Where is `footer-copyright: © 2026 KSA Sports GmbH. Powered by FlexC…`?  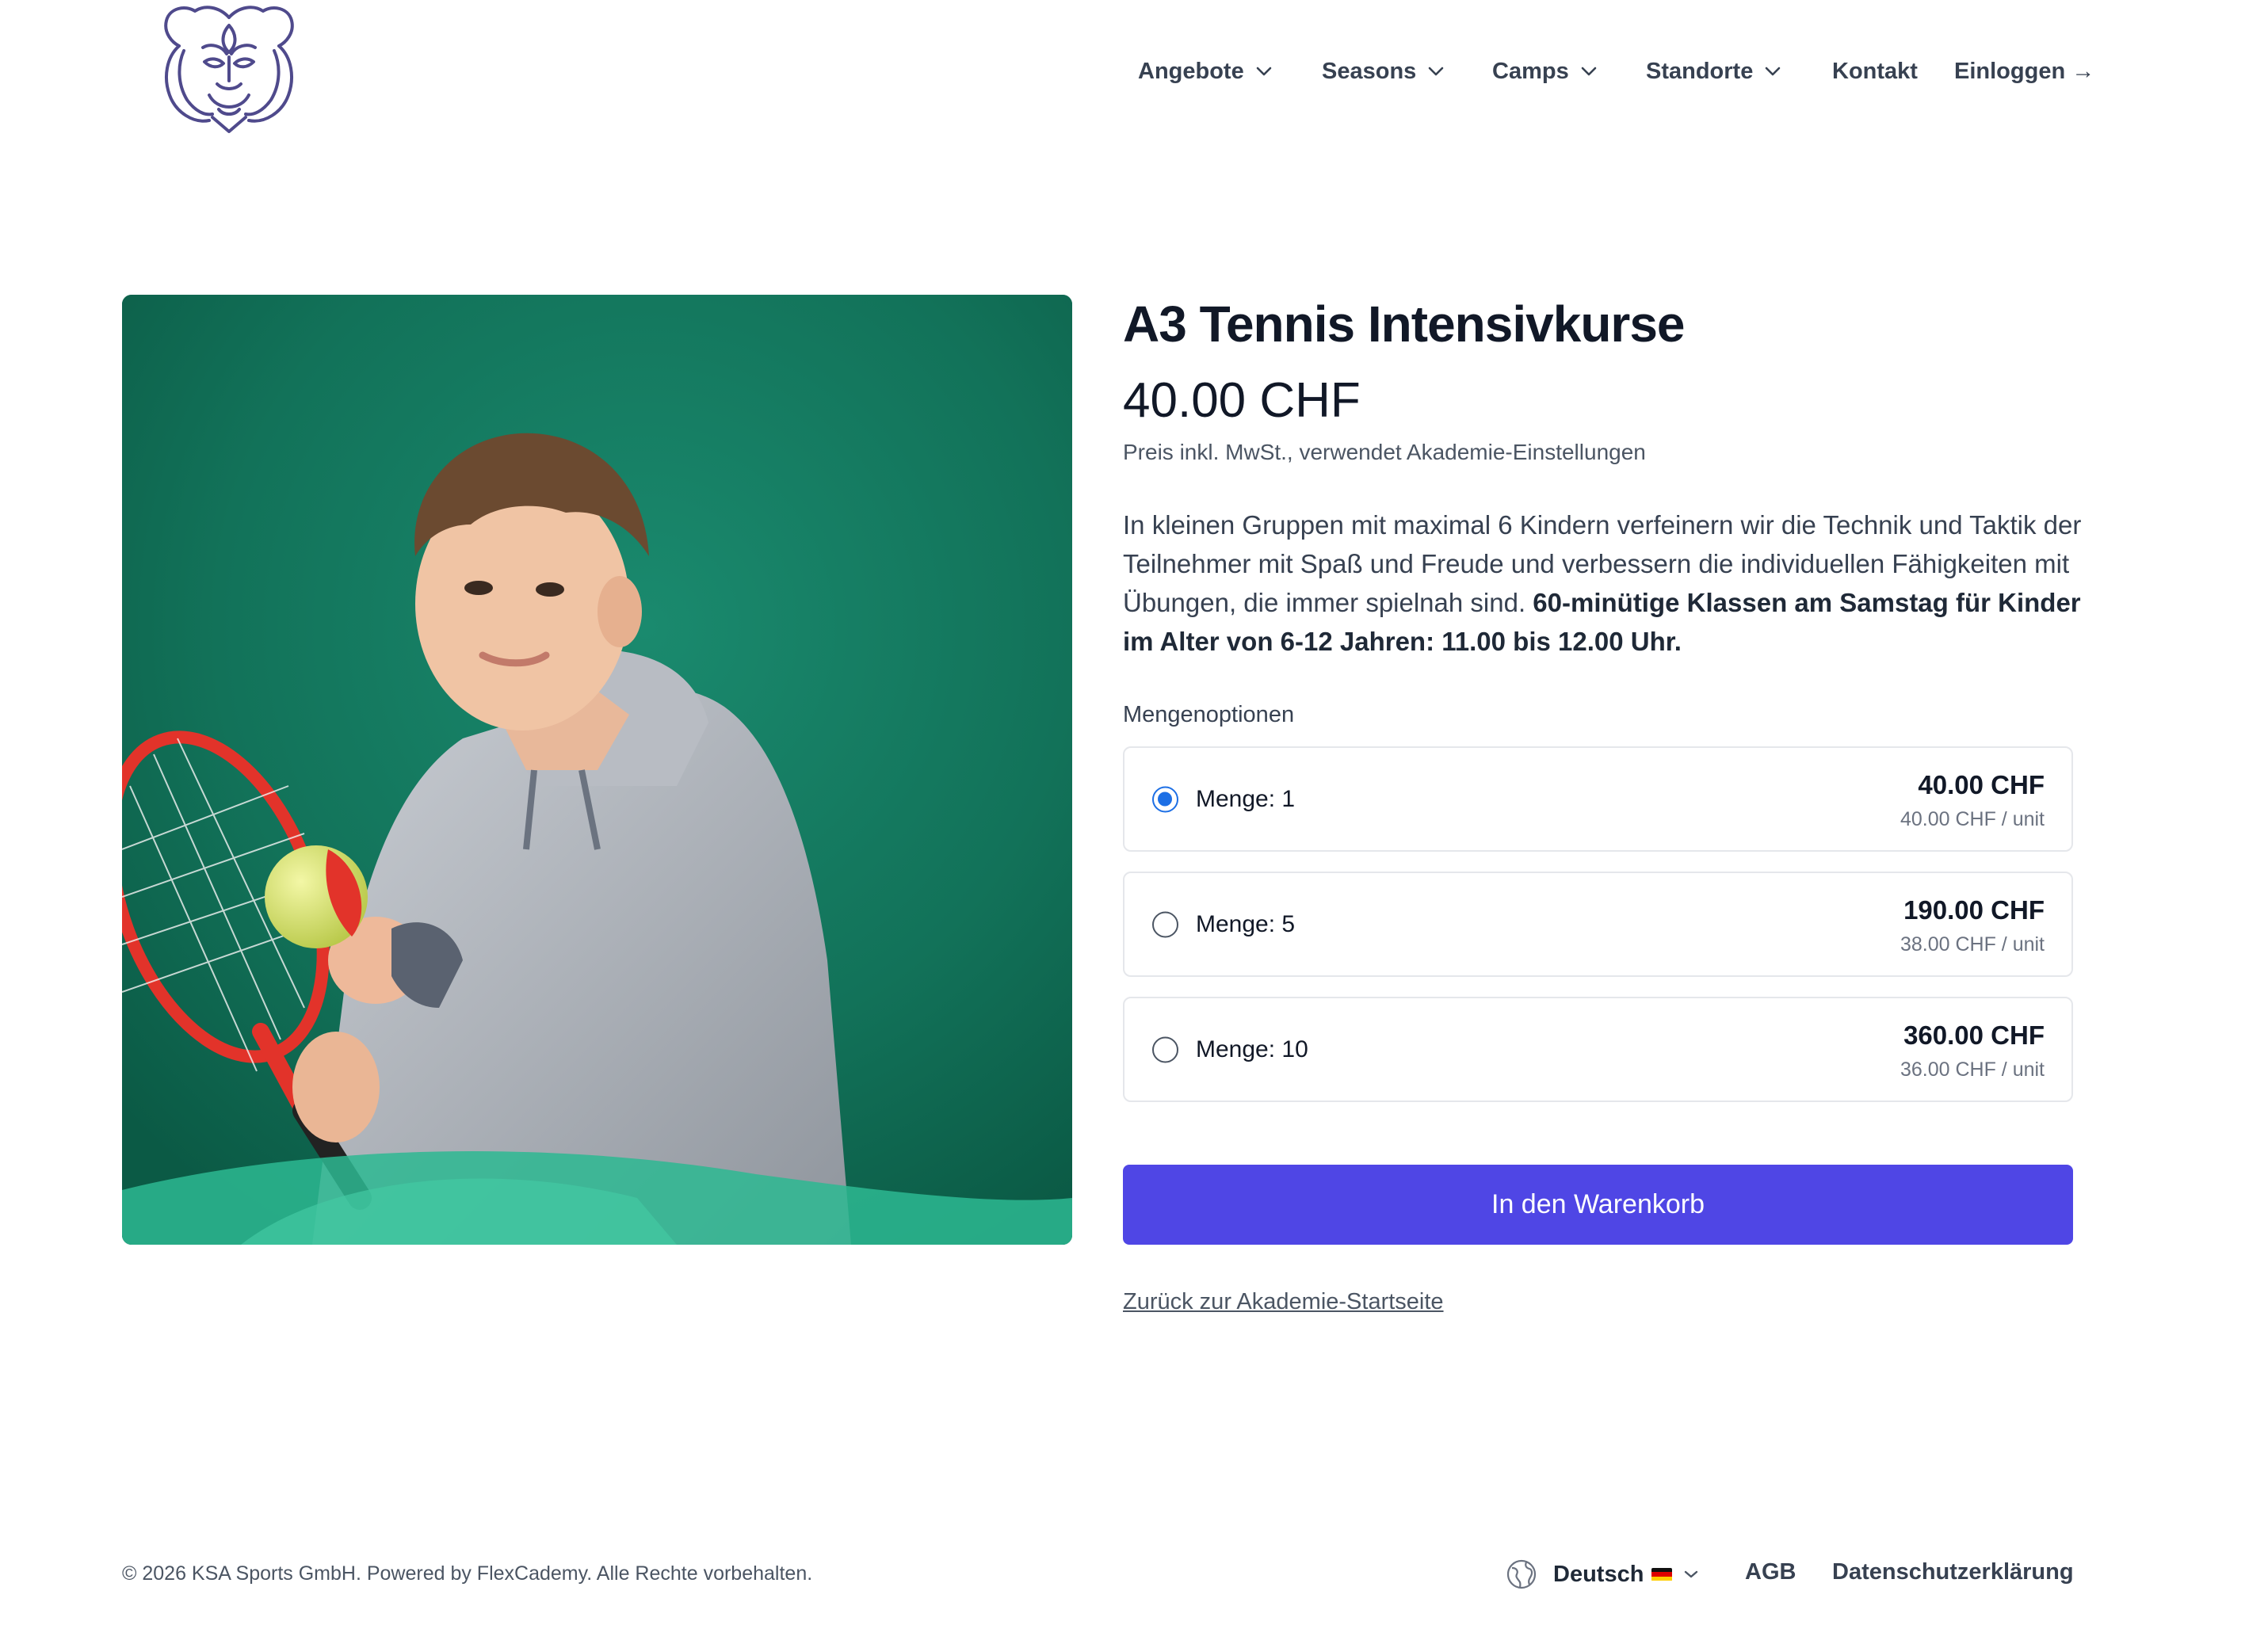 footer-copyright: © 2026 KSA Sports GmbH. Powered by FlexC… is located at coordinates (467, 1573).